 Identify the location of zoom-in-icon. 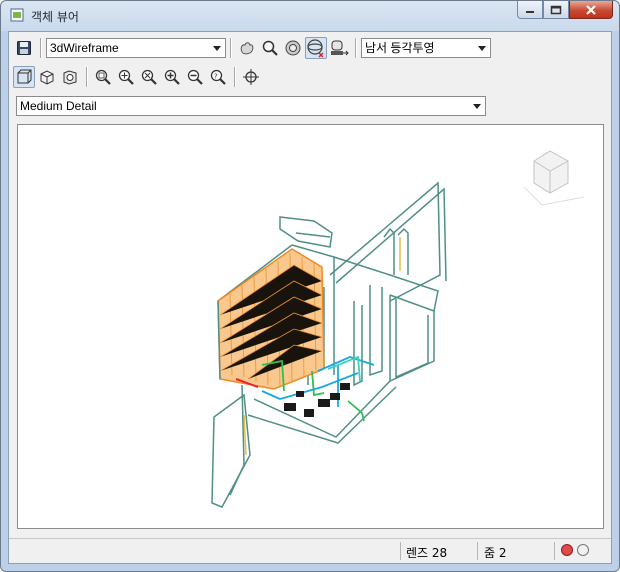
(172, 77).